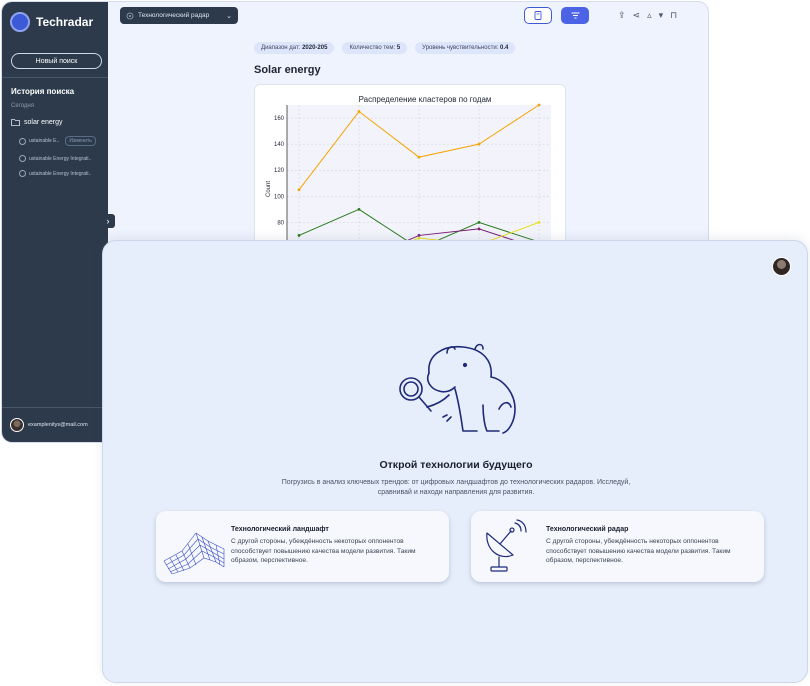  What do you see at coordinates (43, 122) in the screenshot?
I see `history-project-label: solar energy` at bounding box center [43, 122].